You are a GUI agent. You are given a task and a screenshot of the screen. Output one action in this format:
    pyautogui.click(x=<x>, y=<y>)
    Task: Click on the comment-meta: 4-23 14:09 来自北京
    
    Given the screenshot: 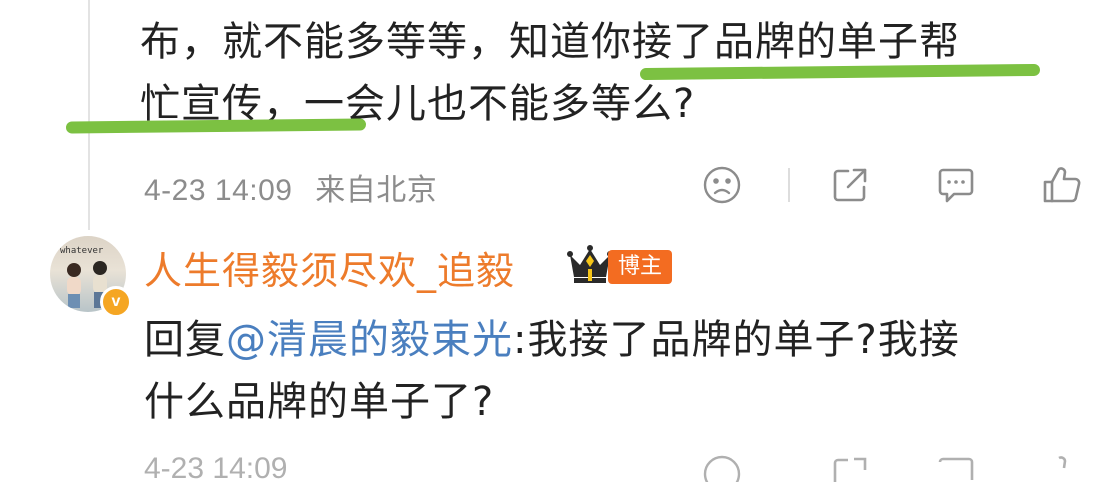 What is the action you would take?
    pyautogui.click(x=290, y=187)
    